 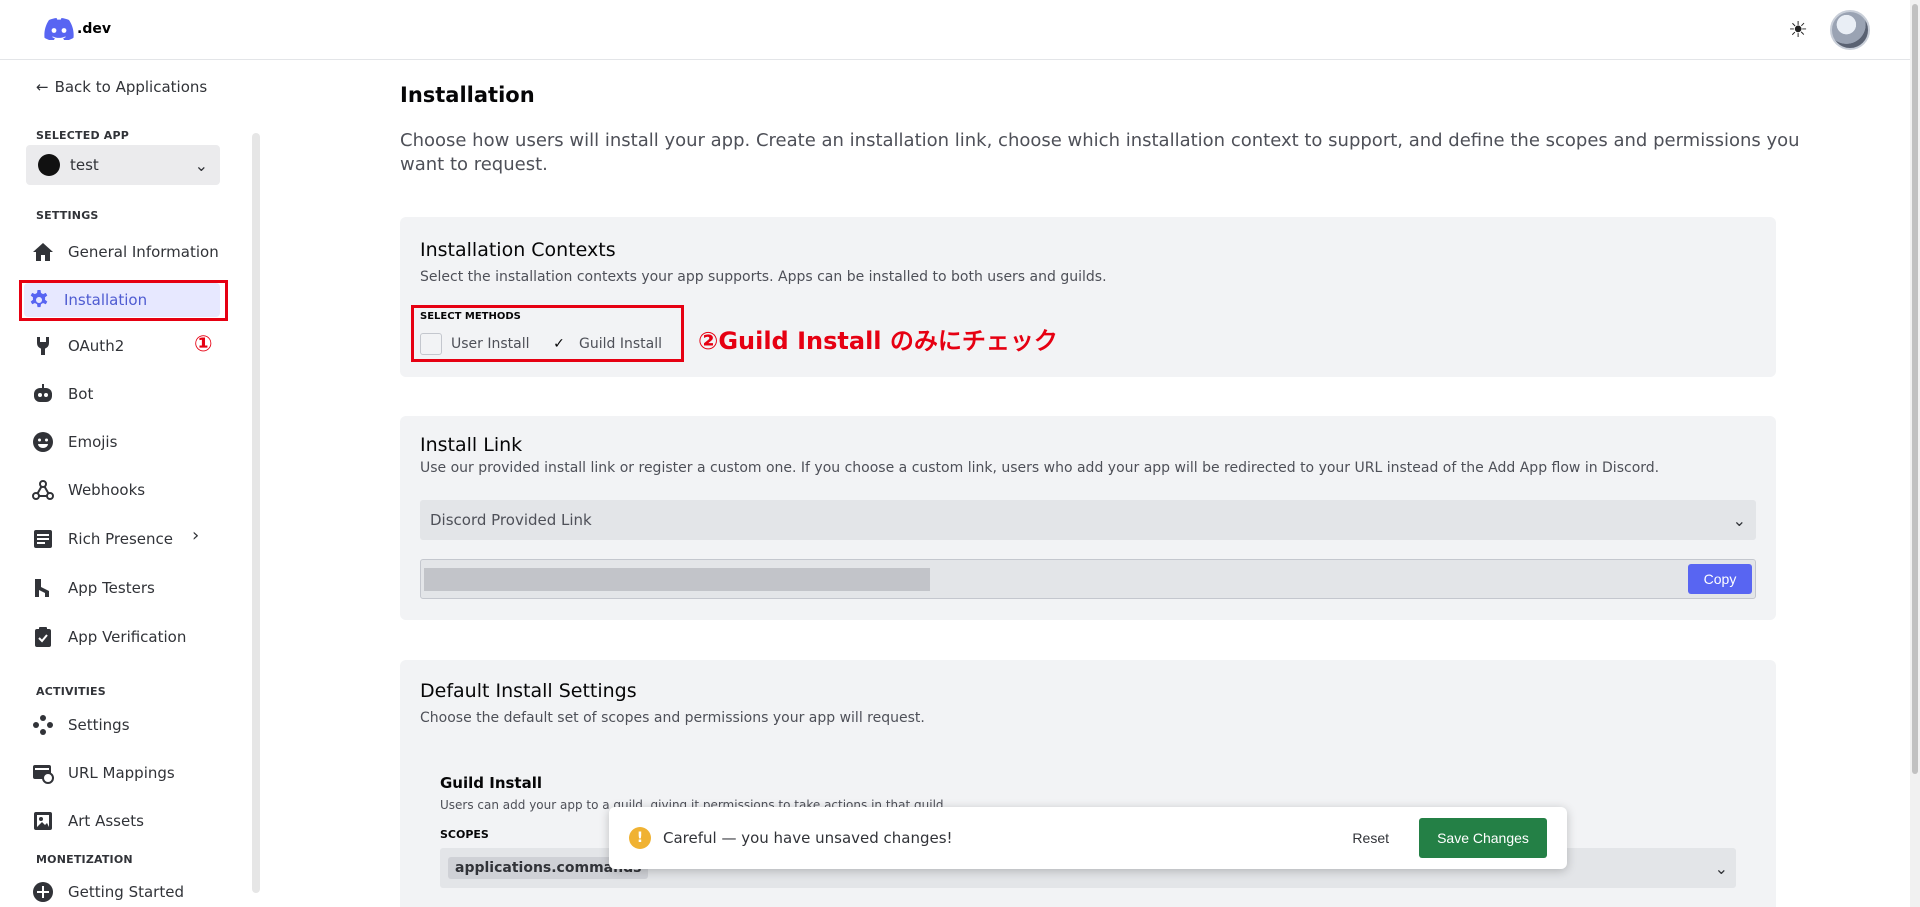 What do you see at coordinates (43, 490) in the screenshot?
I see `webhook-icon` at bounding box center [43, 490].